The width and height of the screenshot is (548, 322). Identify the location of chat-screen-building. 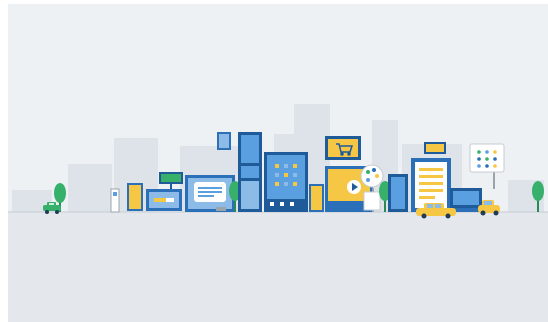
(210, 193).